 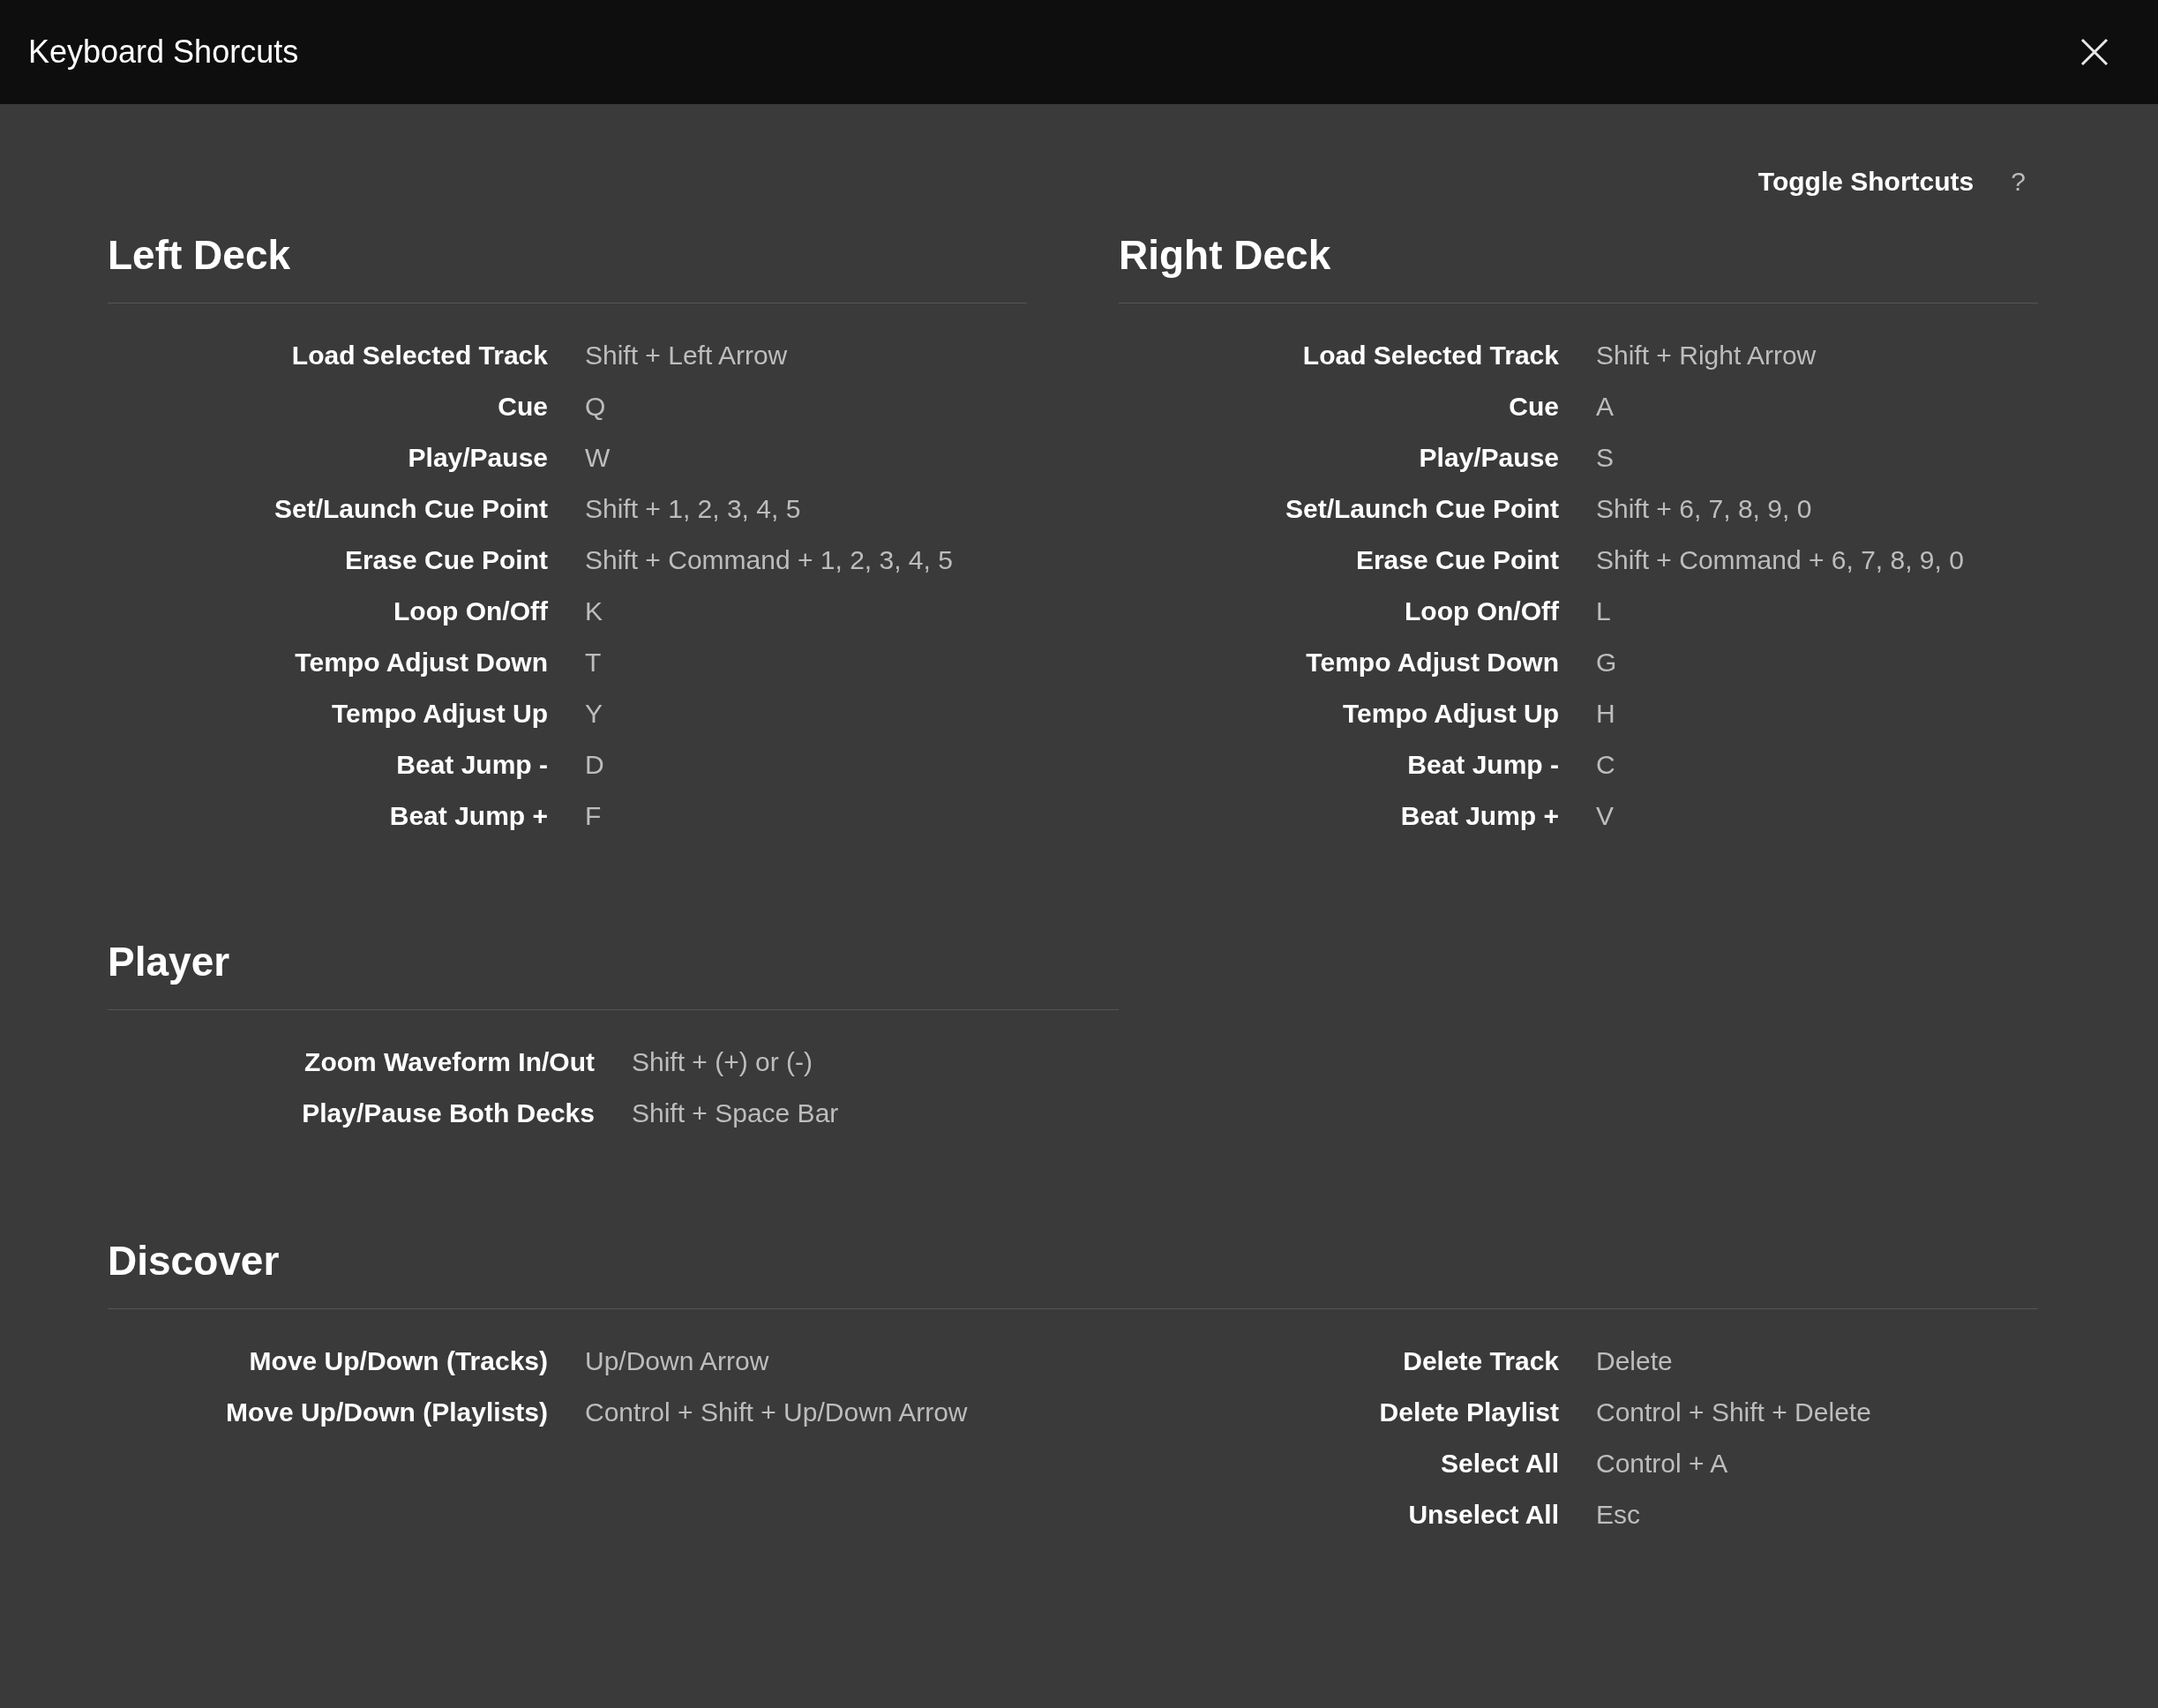 What do you see at coordinates (1483, 1515) in the screenshot?
I see `shortcut-action: Unselect All` at bounding box center [1483, 1515].